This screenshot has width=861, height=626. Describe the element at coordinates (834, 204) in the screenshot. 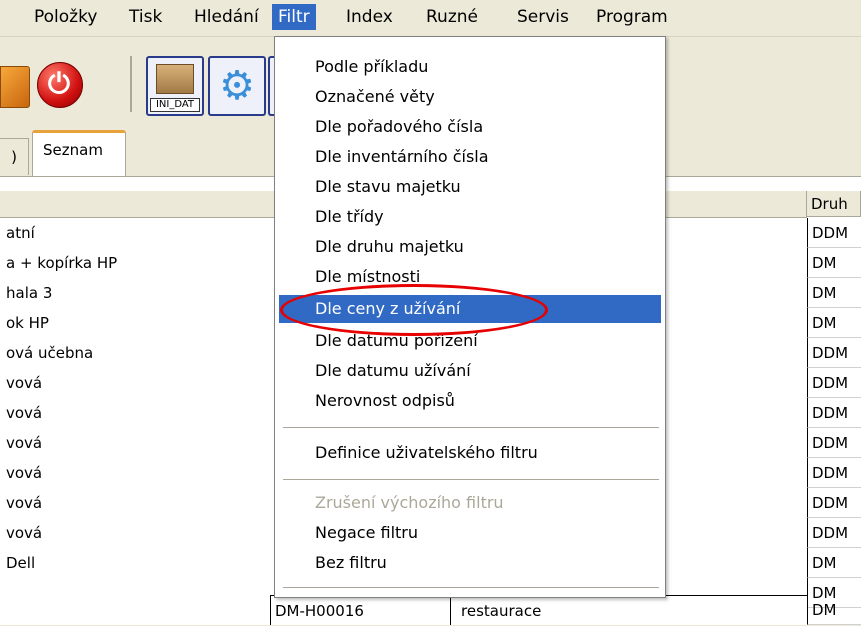

I see `column-header-druh: Druh` at that location.